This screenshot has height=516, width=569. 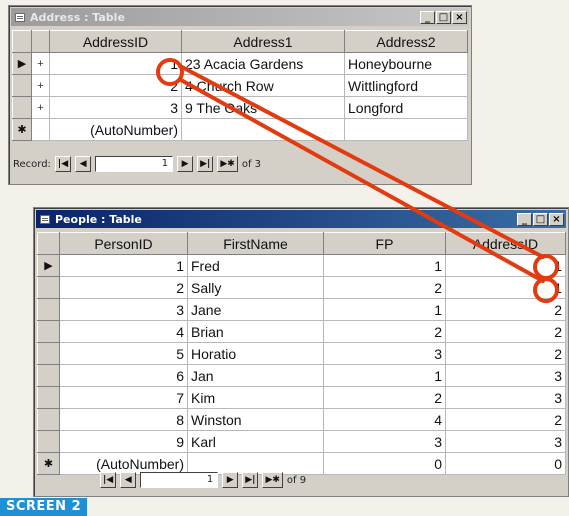 I want to click on prev-record-button: ◀, so click(x=128, y=480).